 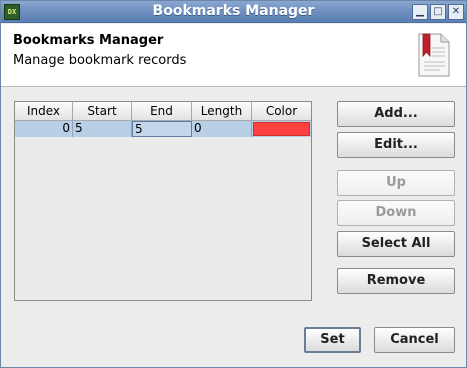 What do you see at coordinates (102, 129) in the screenshot?
I see `cell-start: 5` at bounding box center [102, 129].